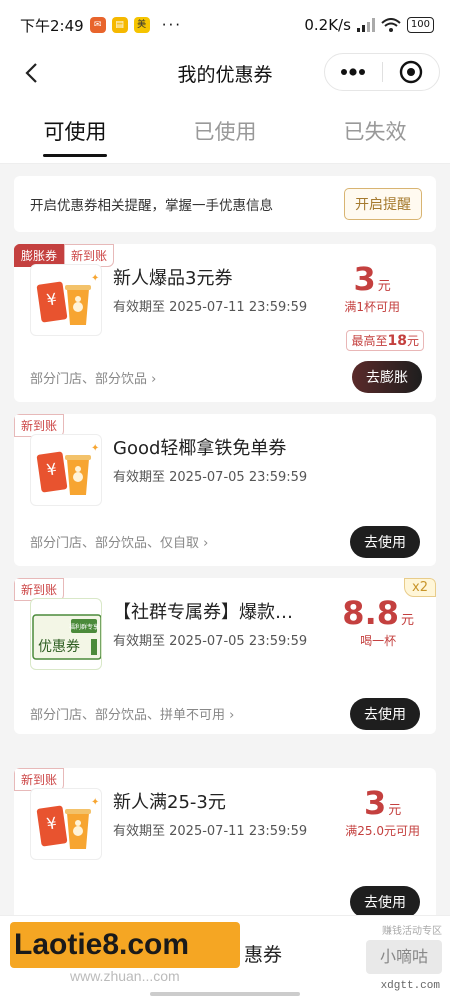 The image size is (450, 1000). I want to click on watermark-logo-text: Laotie8.com, so click(102, 944).